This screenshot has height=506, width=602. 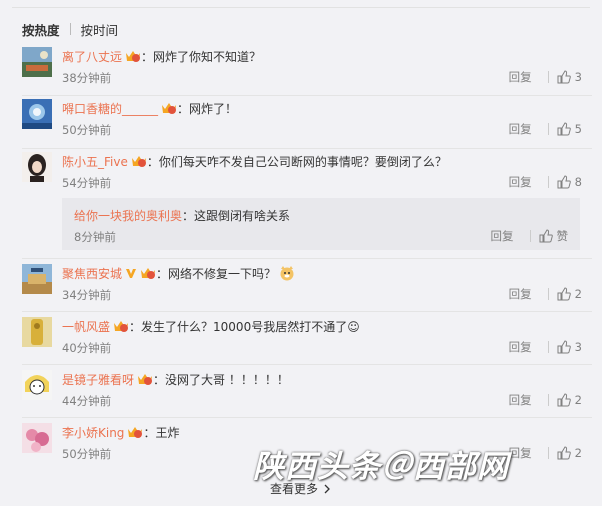 I want to click on sort-by-hot-tab: 按热度, so click(x=41, y=29).